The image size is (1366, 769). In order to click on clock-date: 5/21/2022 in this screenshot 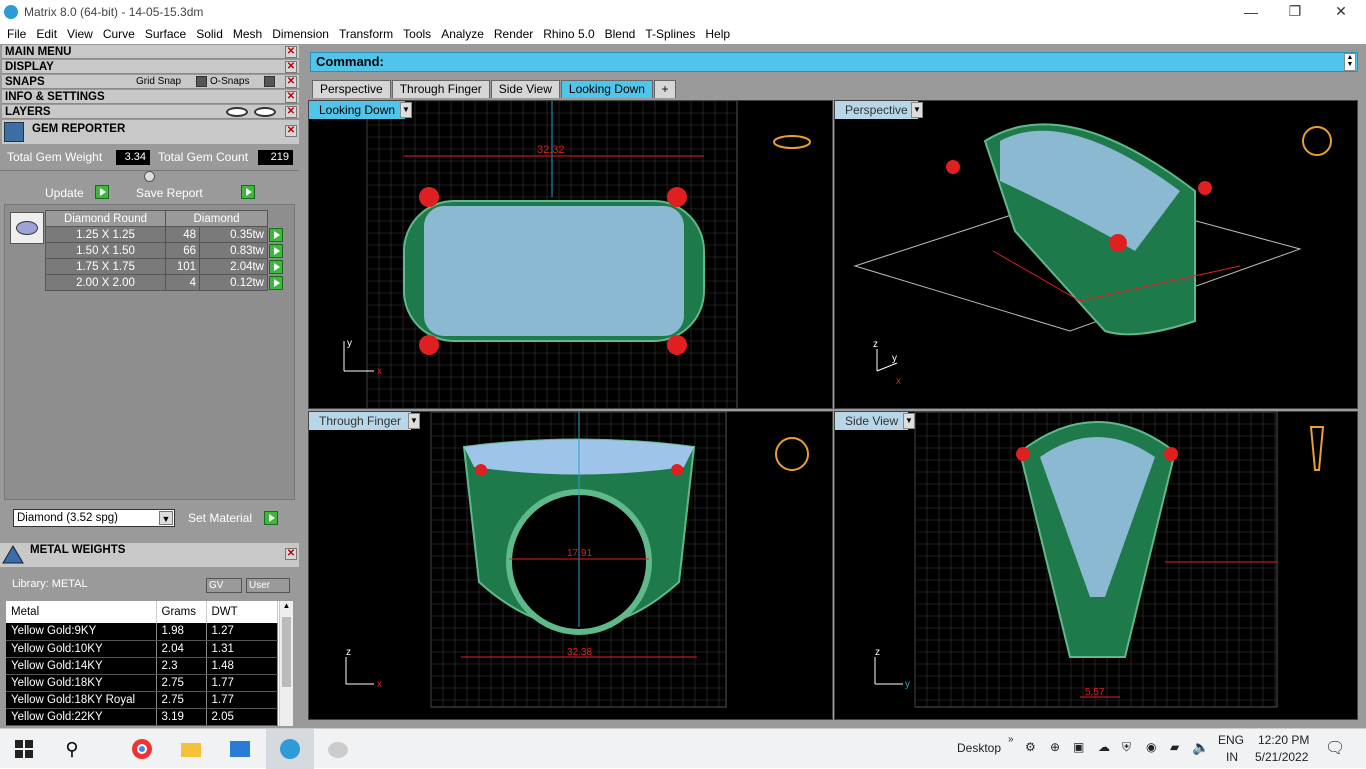, I will do `click(1281, 757)`.